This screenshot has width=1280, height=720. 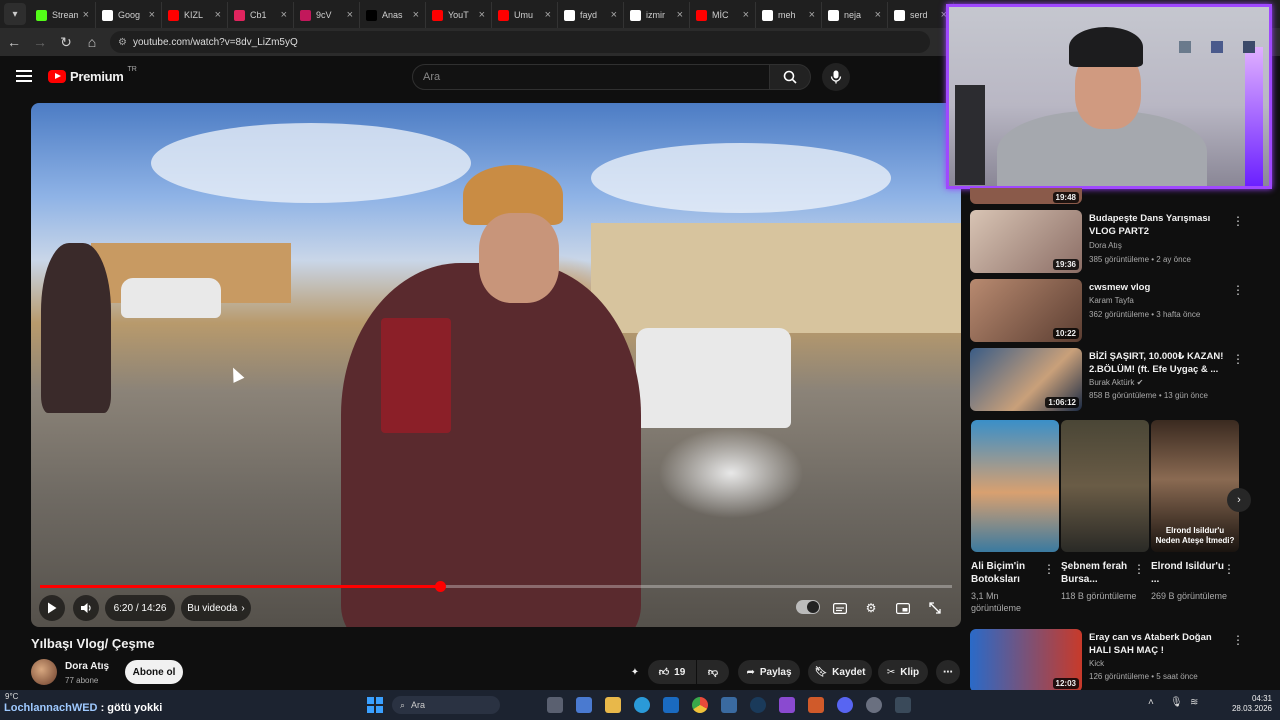 I want to click on more-actions-button: ⋯, so click(x=948, y=672).